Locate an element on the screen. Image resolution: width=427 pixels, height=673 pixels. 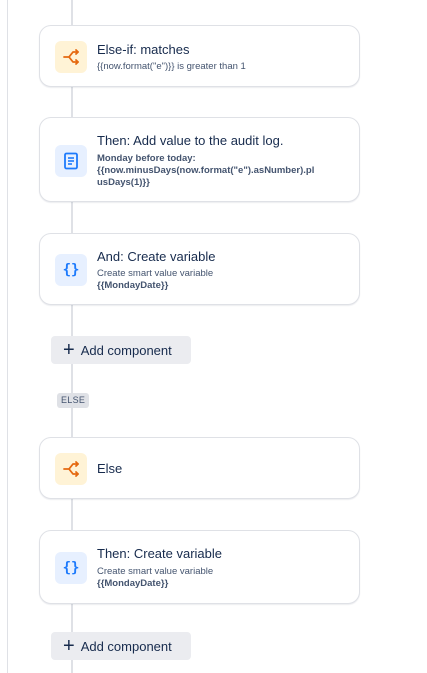
component-title: Then: Add value to the audit log. is located at coordinates (190, 140).